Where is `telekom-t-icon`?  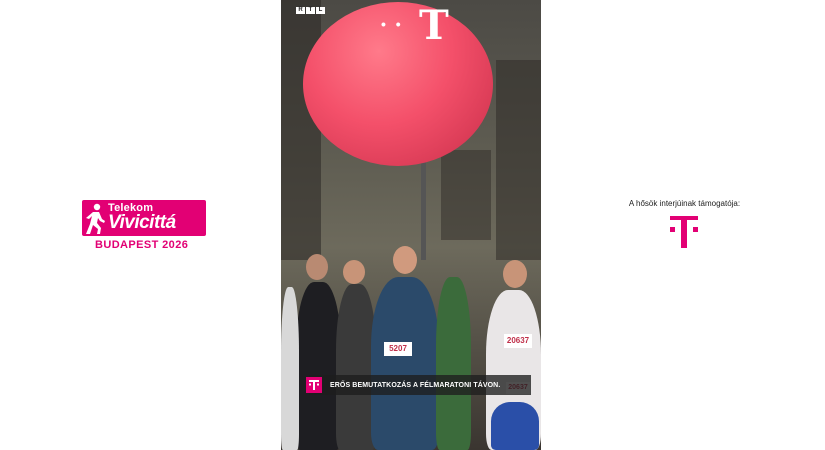
telekom-t-icon is located at coordinates (314, 385).